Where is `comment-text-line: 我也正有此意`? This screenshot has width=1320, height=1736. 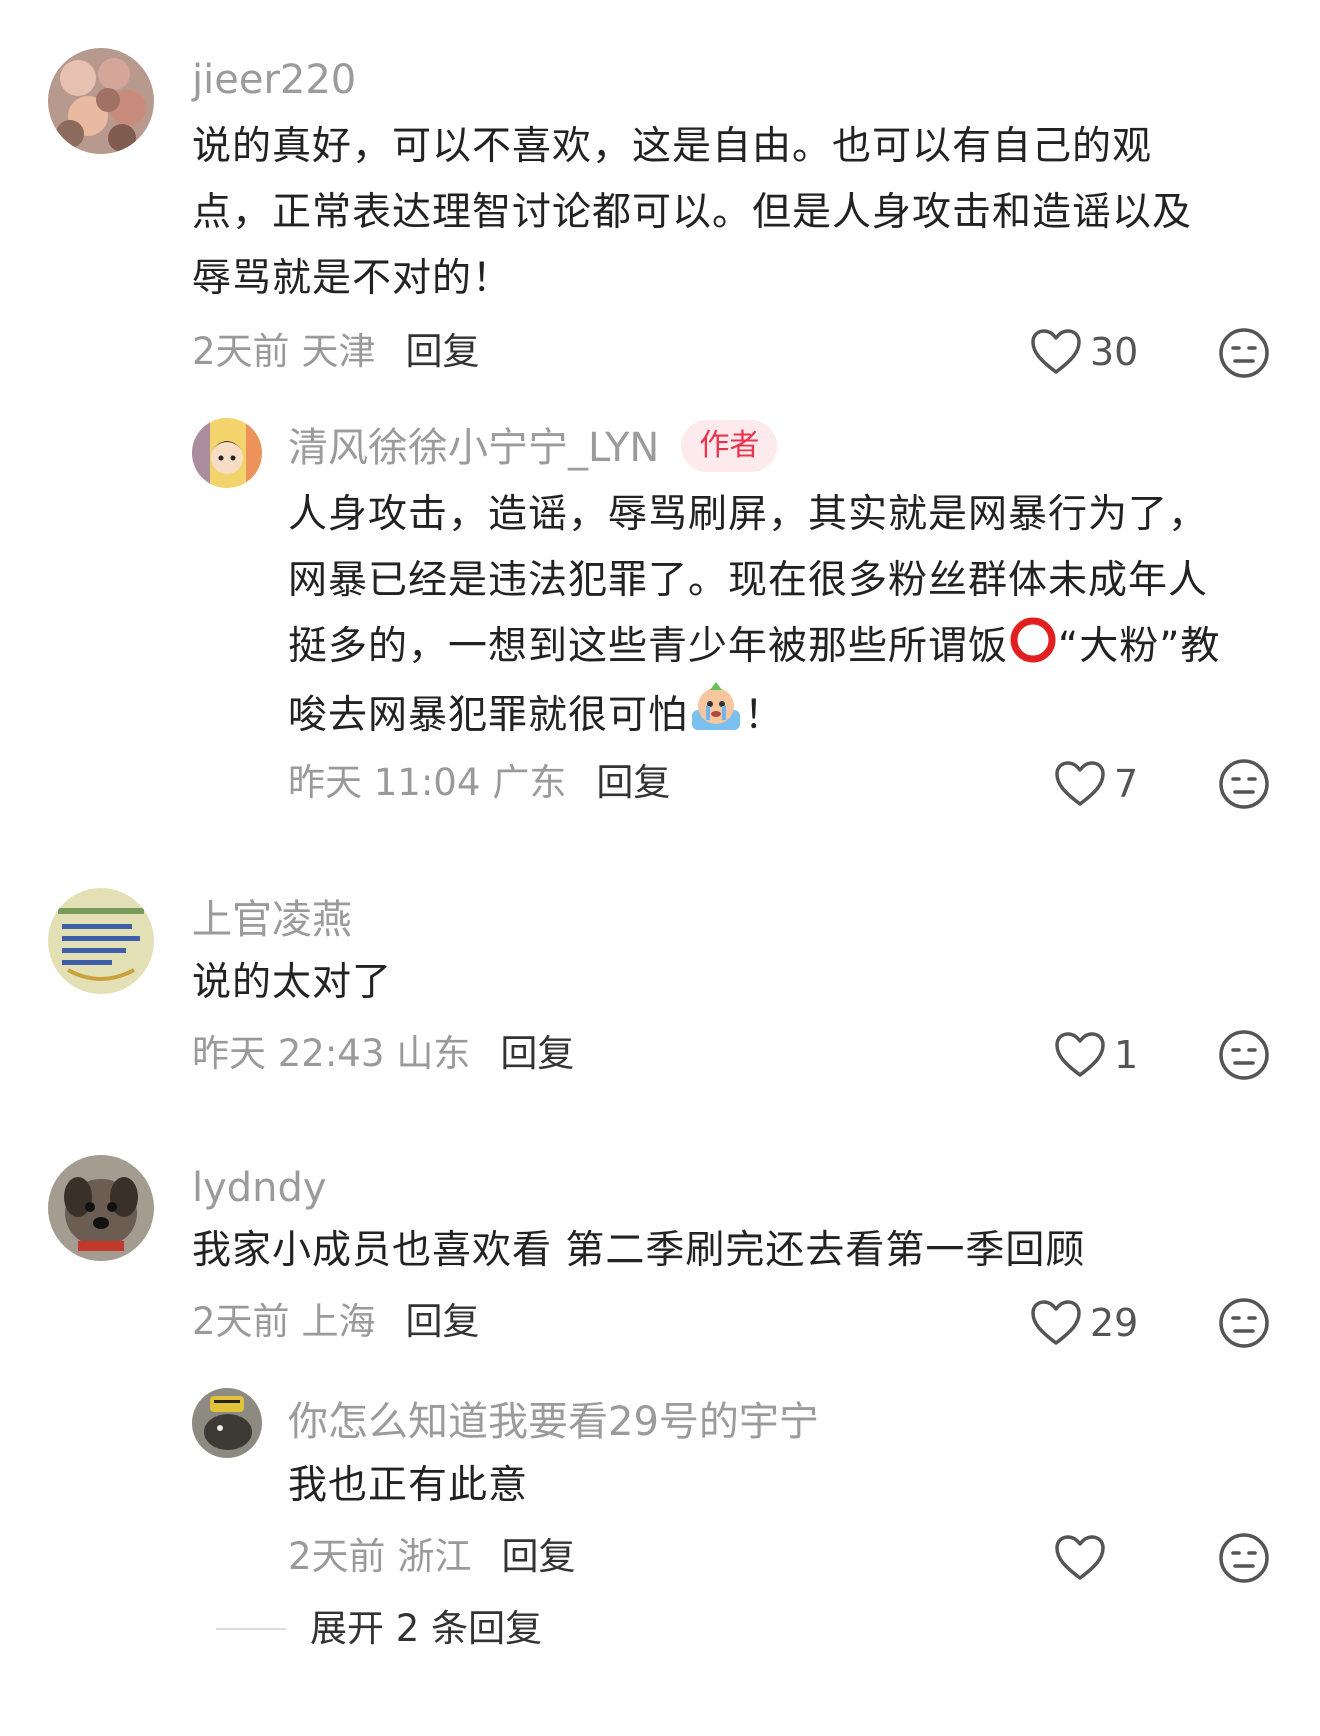
comment-text-line: 我也正有此意 is located at coordinates (408, 1485).